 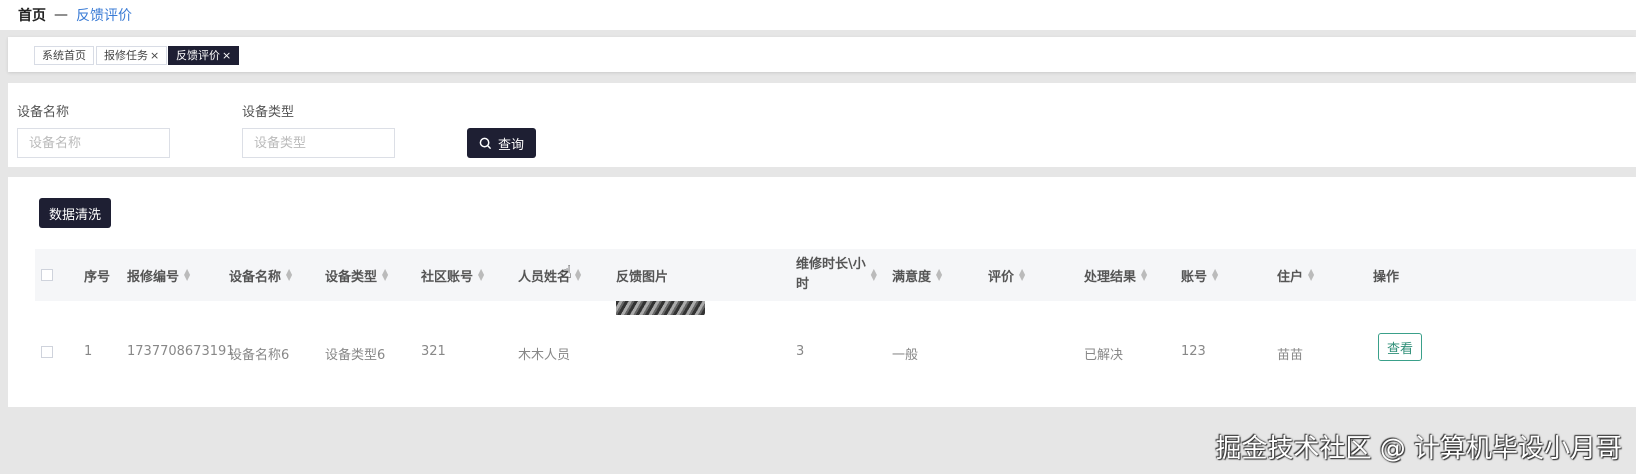 I want to click on query-button: 查询, so click(x=501, y=143).